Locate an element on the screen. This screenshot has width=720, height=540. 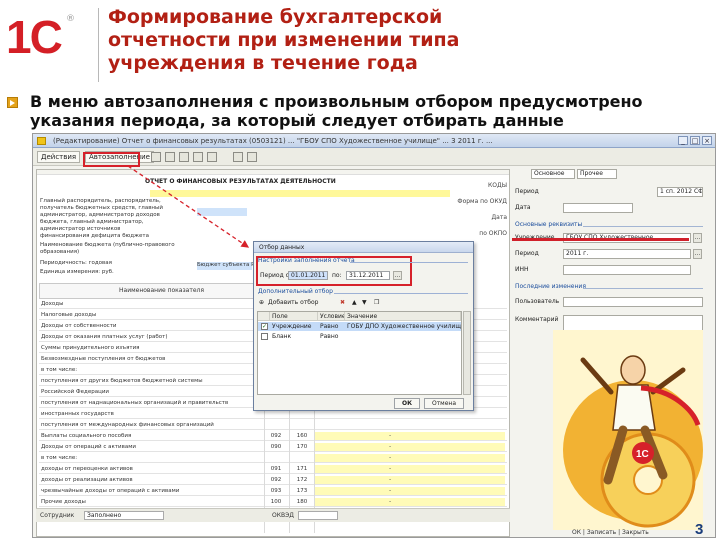
footer-code-field is located at coordinates (318, 515).